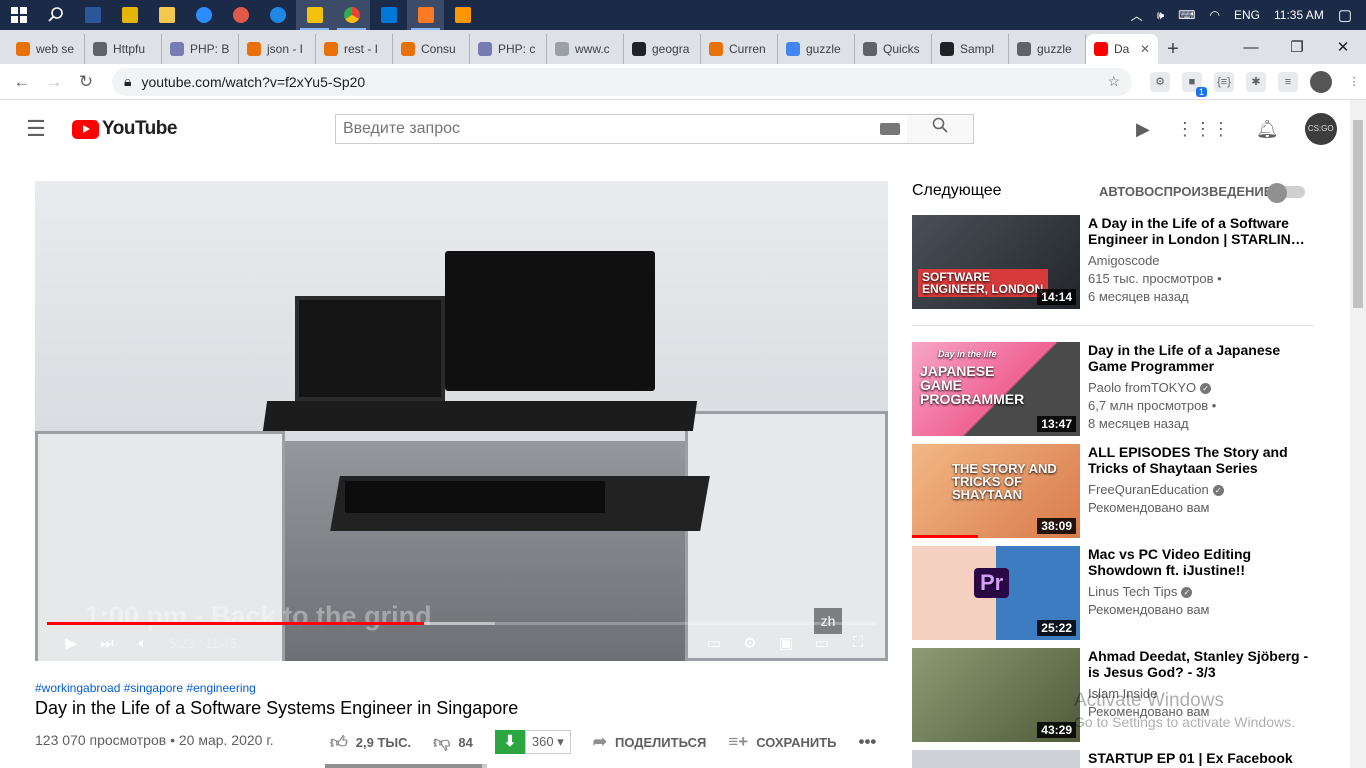  What do you see at coordinates (314, 15) in the screenshot?
I see `sticky-notes-icon` at bounding box center [314, 15].